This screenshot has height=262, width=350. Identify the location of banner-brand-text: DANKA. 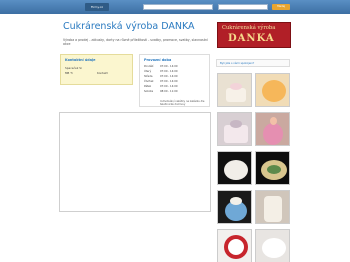
(251, 38).